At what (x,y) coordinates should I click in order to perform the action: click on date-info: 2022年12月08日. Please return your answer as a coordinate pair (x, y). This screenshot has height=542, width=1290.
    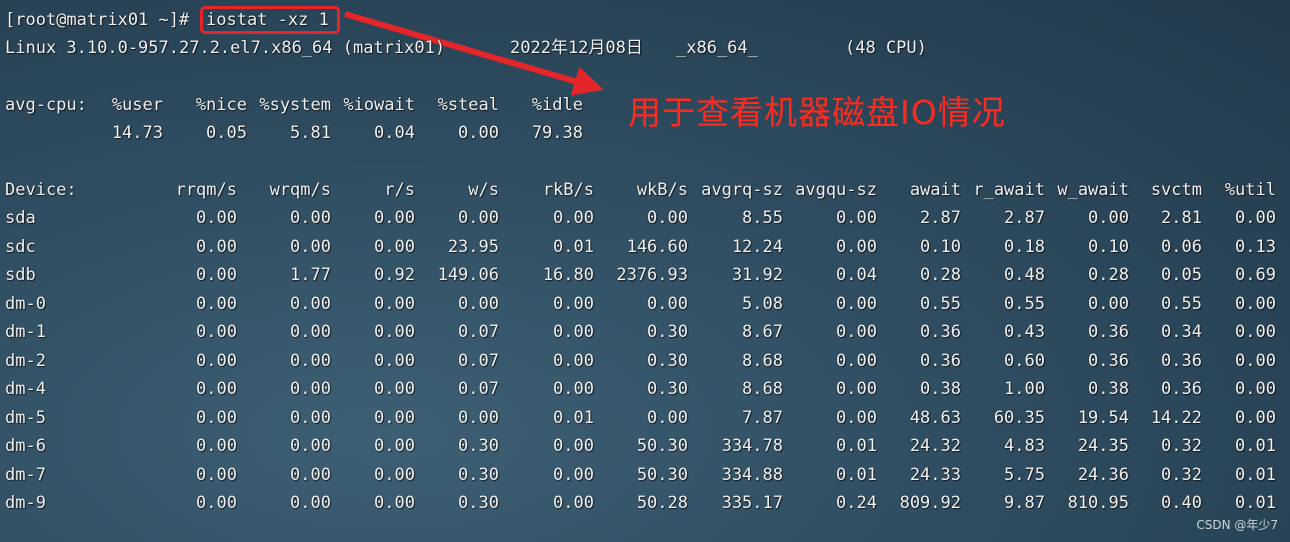
    Looking at the image, I should click on (576, 48).